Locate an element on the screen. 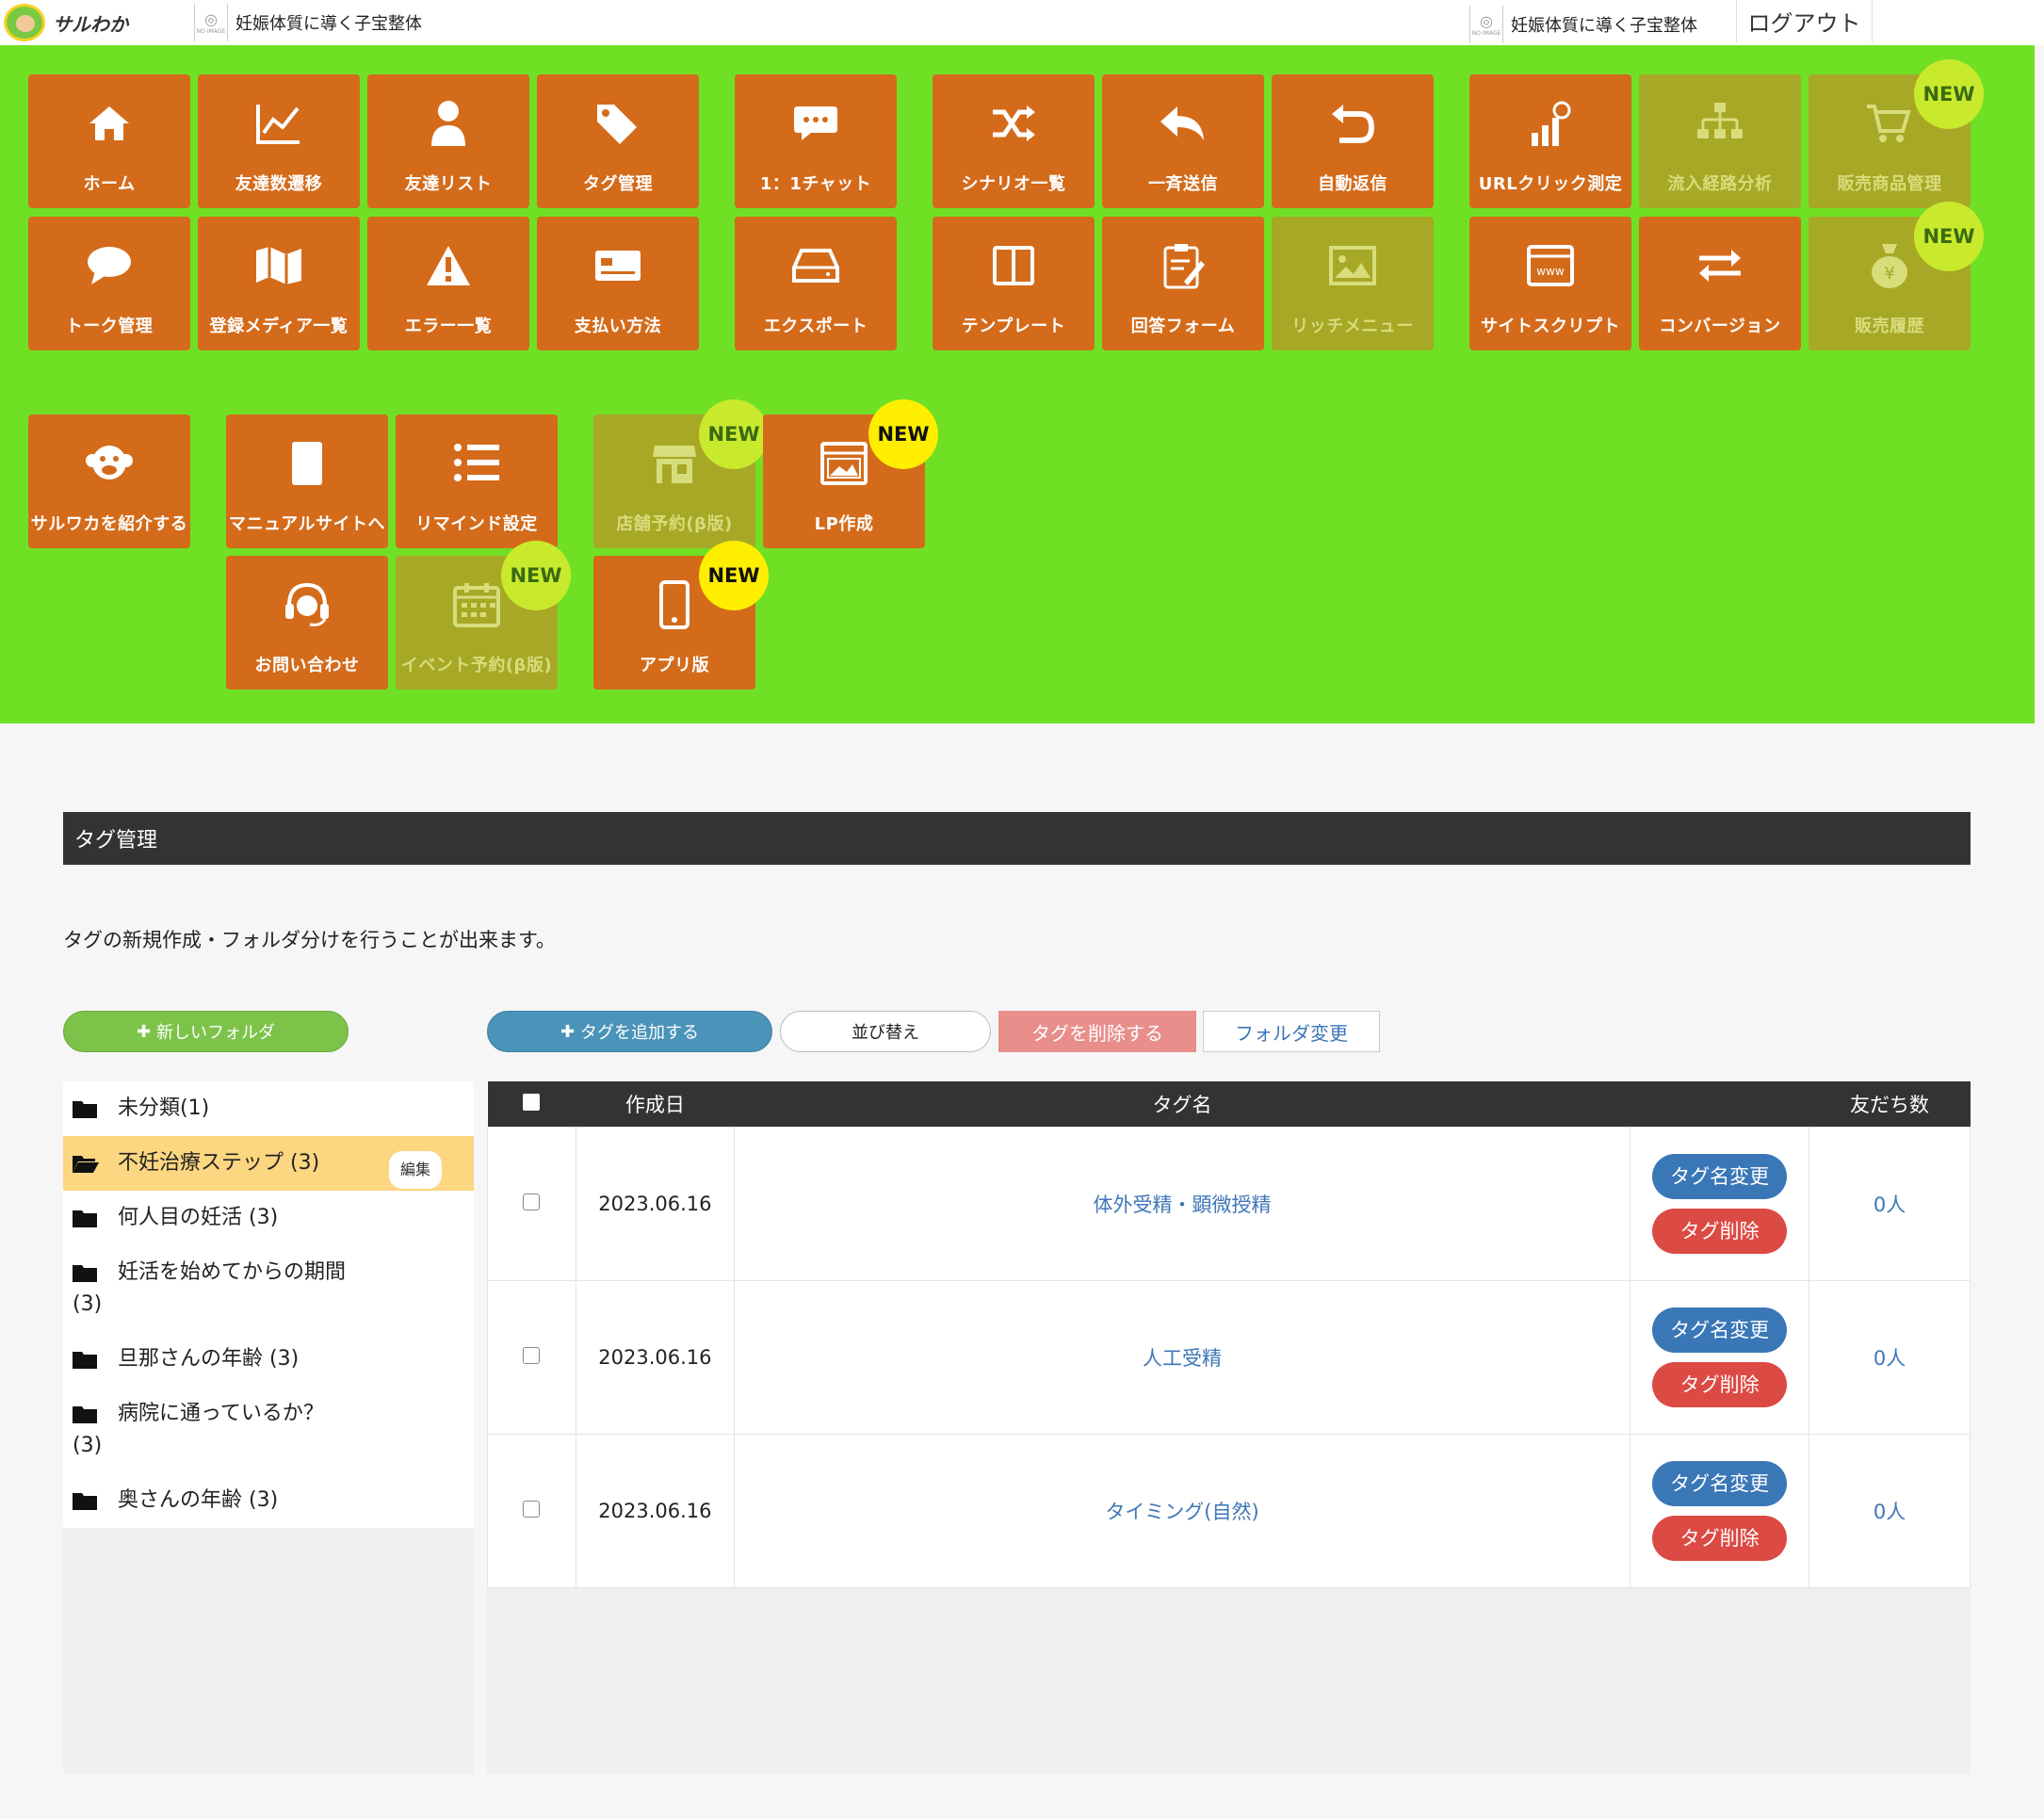 Image resolution: width=2044 pixels, height=1819 pixels. folder-item: 妊活を始めてからの期間 (3) is located at coordinates (268, 1288).